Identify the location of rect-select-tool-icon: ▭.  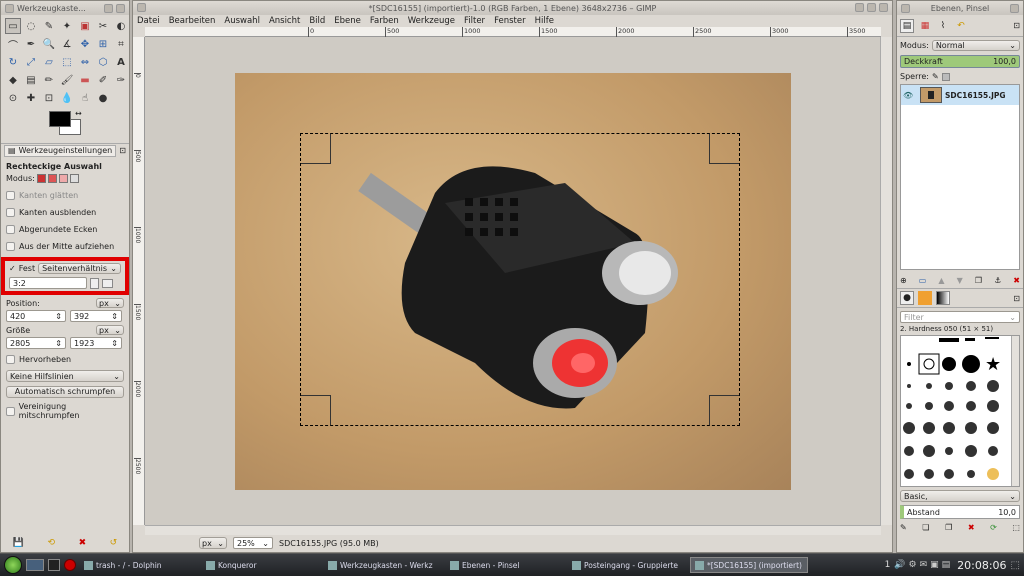
(13, 26).